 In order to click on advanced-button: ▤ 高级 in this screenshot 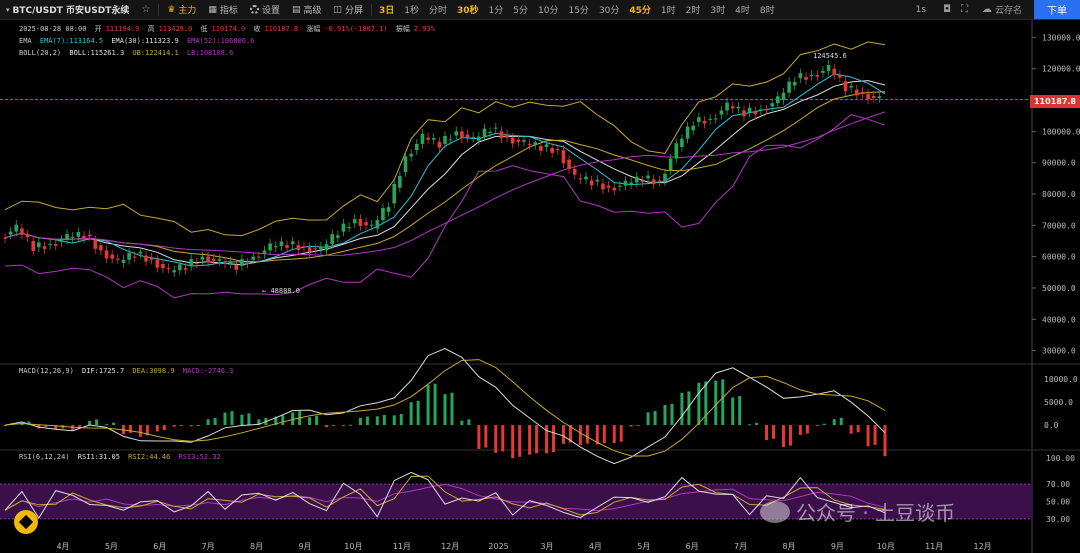, I will do `click(307, 9)`.